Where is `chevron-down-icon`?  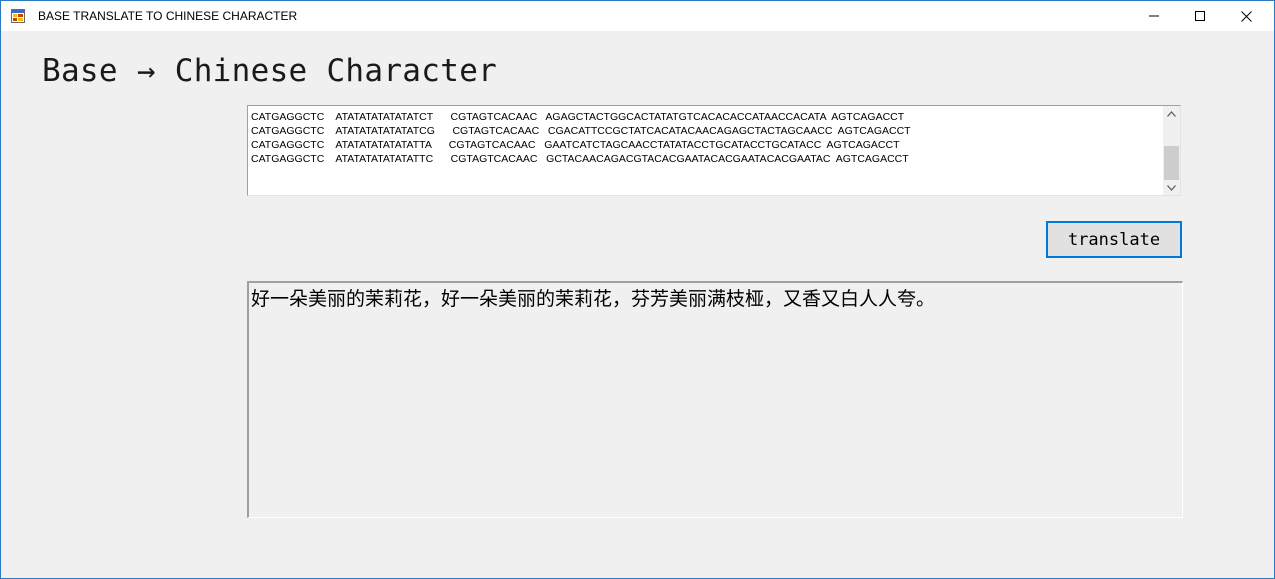
chevron-down-icon is located at coordinates (1171, 187).